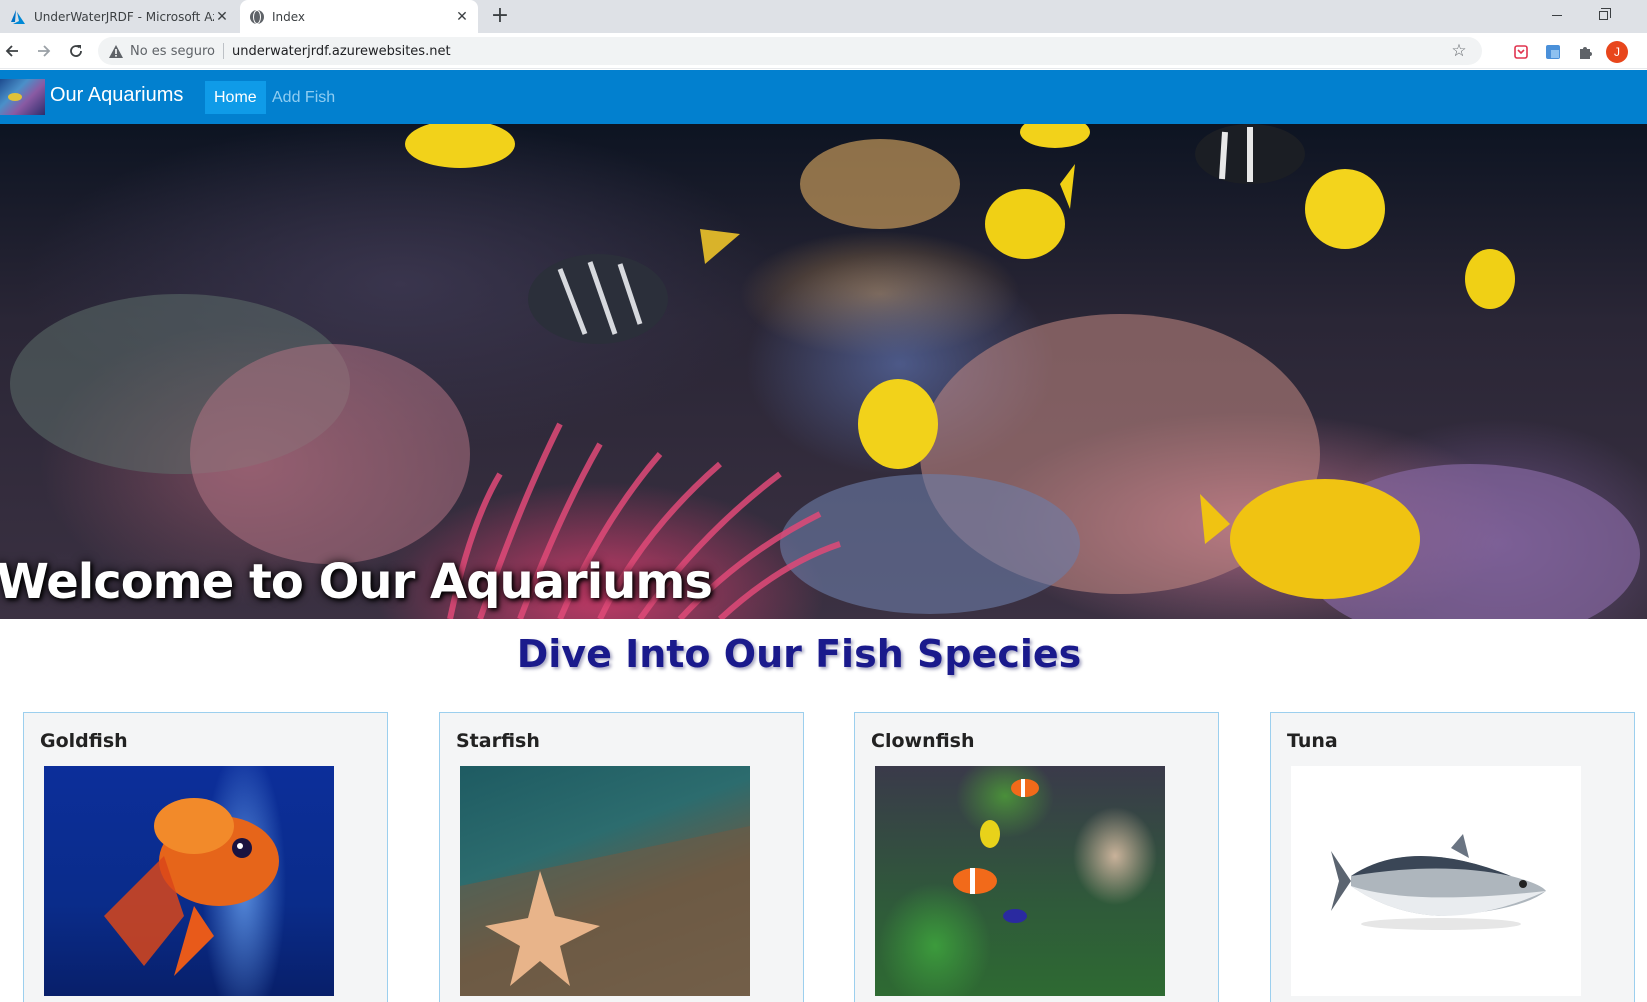 The width and height of the screenshot is (1647, 1002). I want to click on restore-button, so click(1603, 15).